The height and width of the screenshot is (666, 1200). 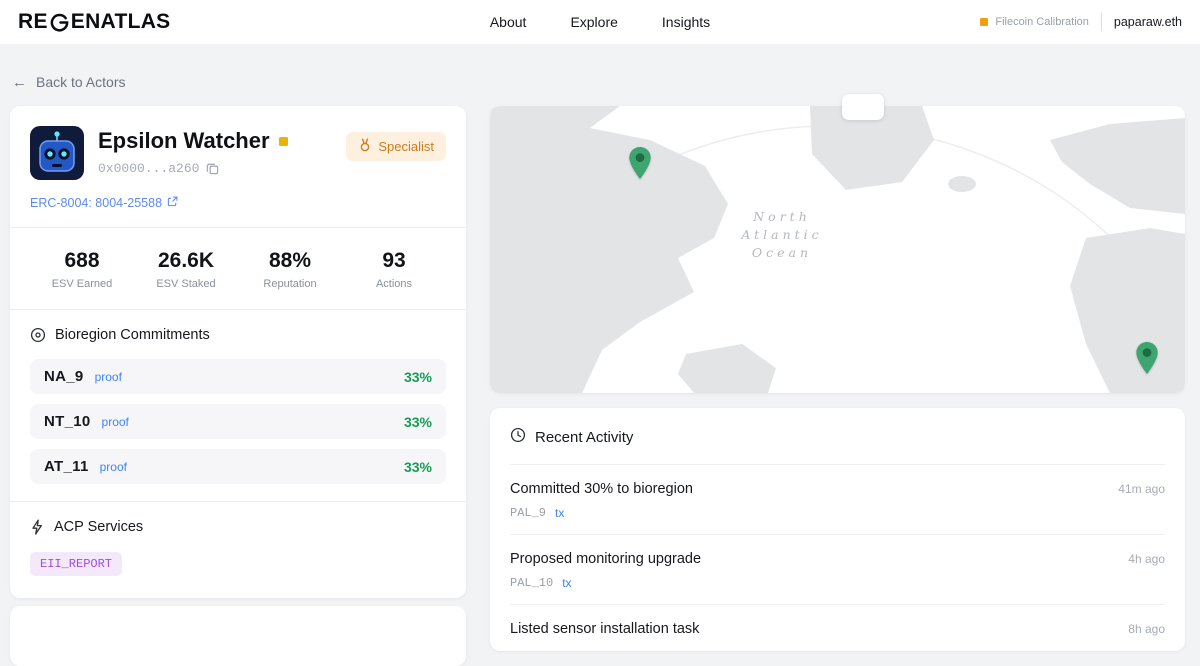 What do you see at coordinates (1042, 22) in the screenshot?
I see `network-label: Filecoin Calibration` at bounding box center [1042, 22].